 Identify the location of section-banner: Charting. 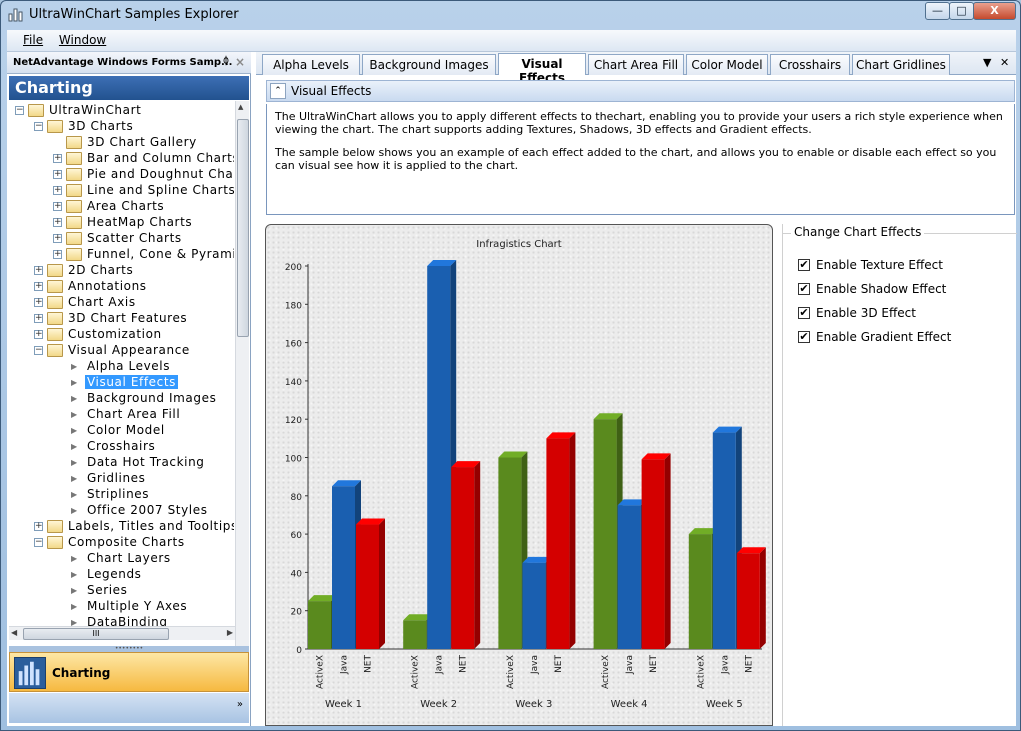
(129, 88).